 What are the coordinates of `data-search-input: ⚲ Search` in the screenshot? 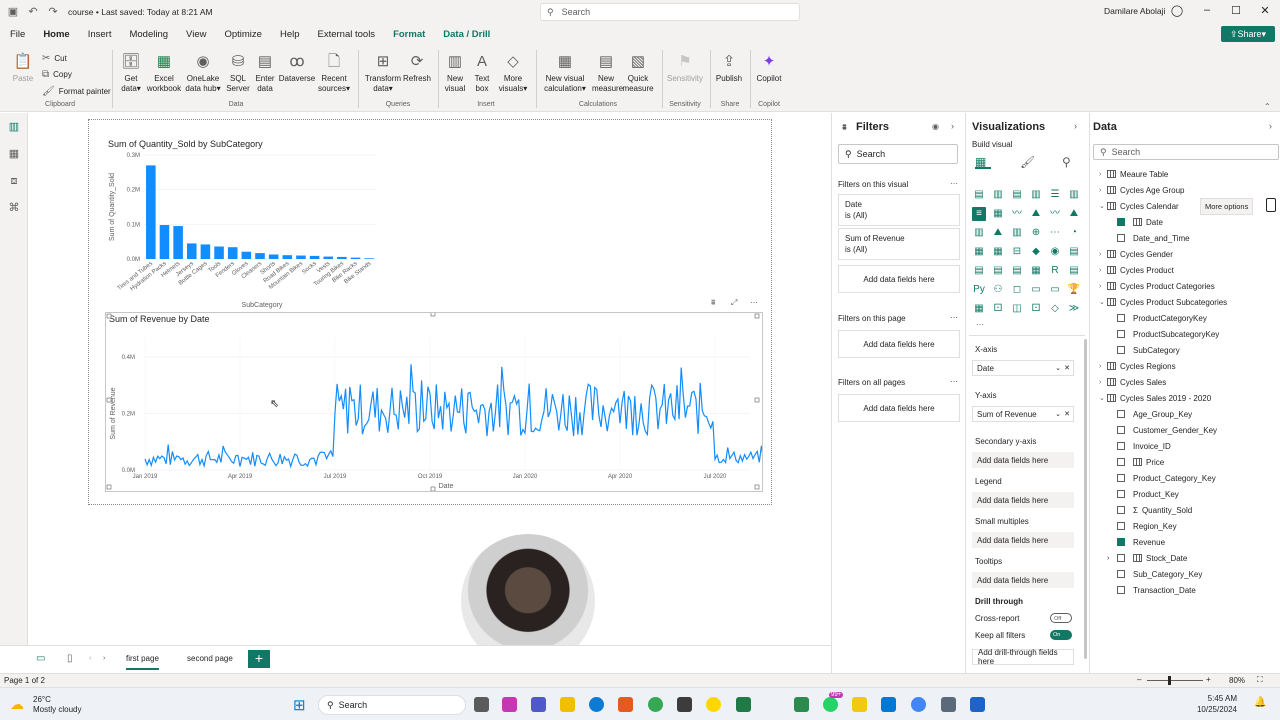 It's located at (1186, 152).